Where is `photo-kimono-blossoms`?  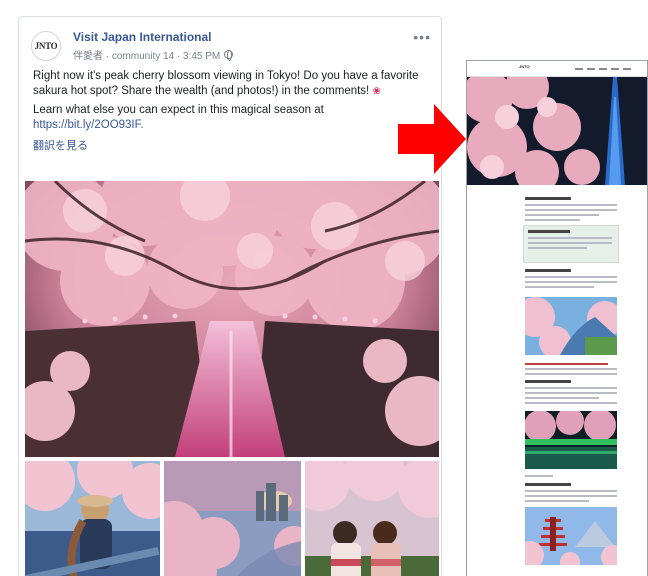 photo-kimono-blossoms is located at coordinates (372, 518).